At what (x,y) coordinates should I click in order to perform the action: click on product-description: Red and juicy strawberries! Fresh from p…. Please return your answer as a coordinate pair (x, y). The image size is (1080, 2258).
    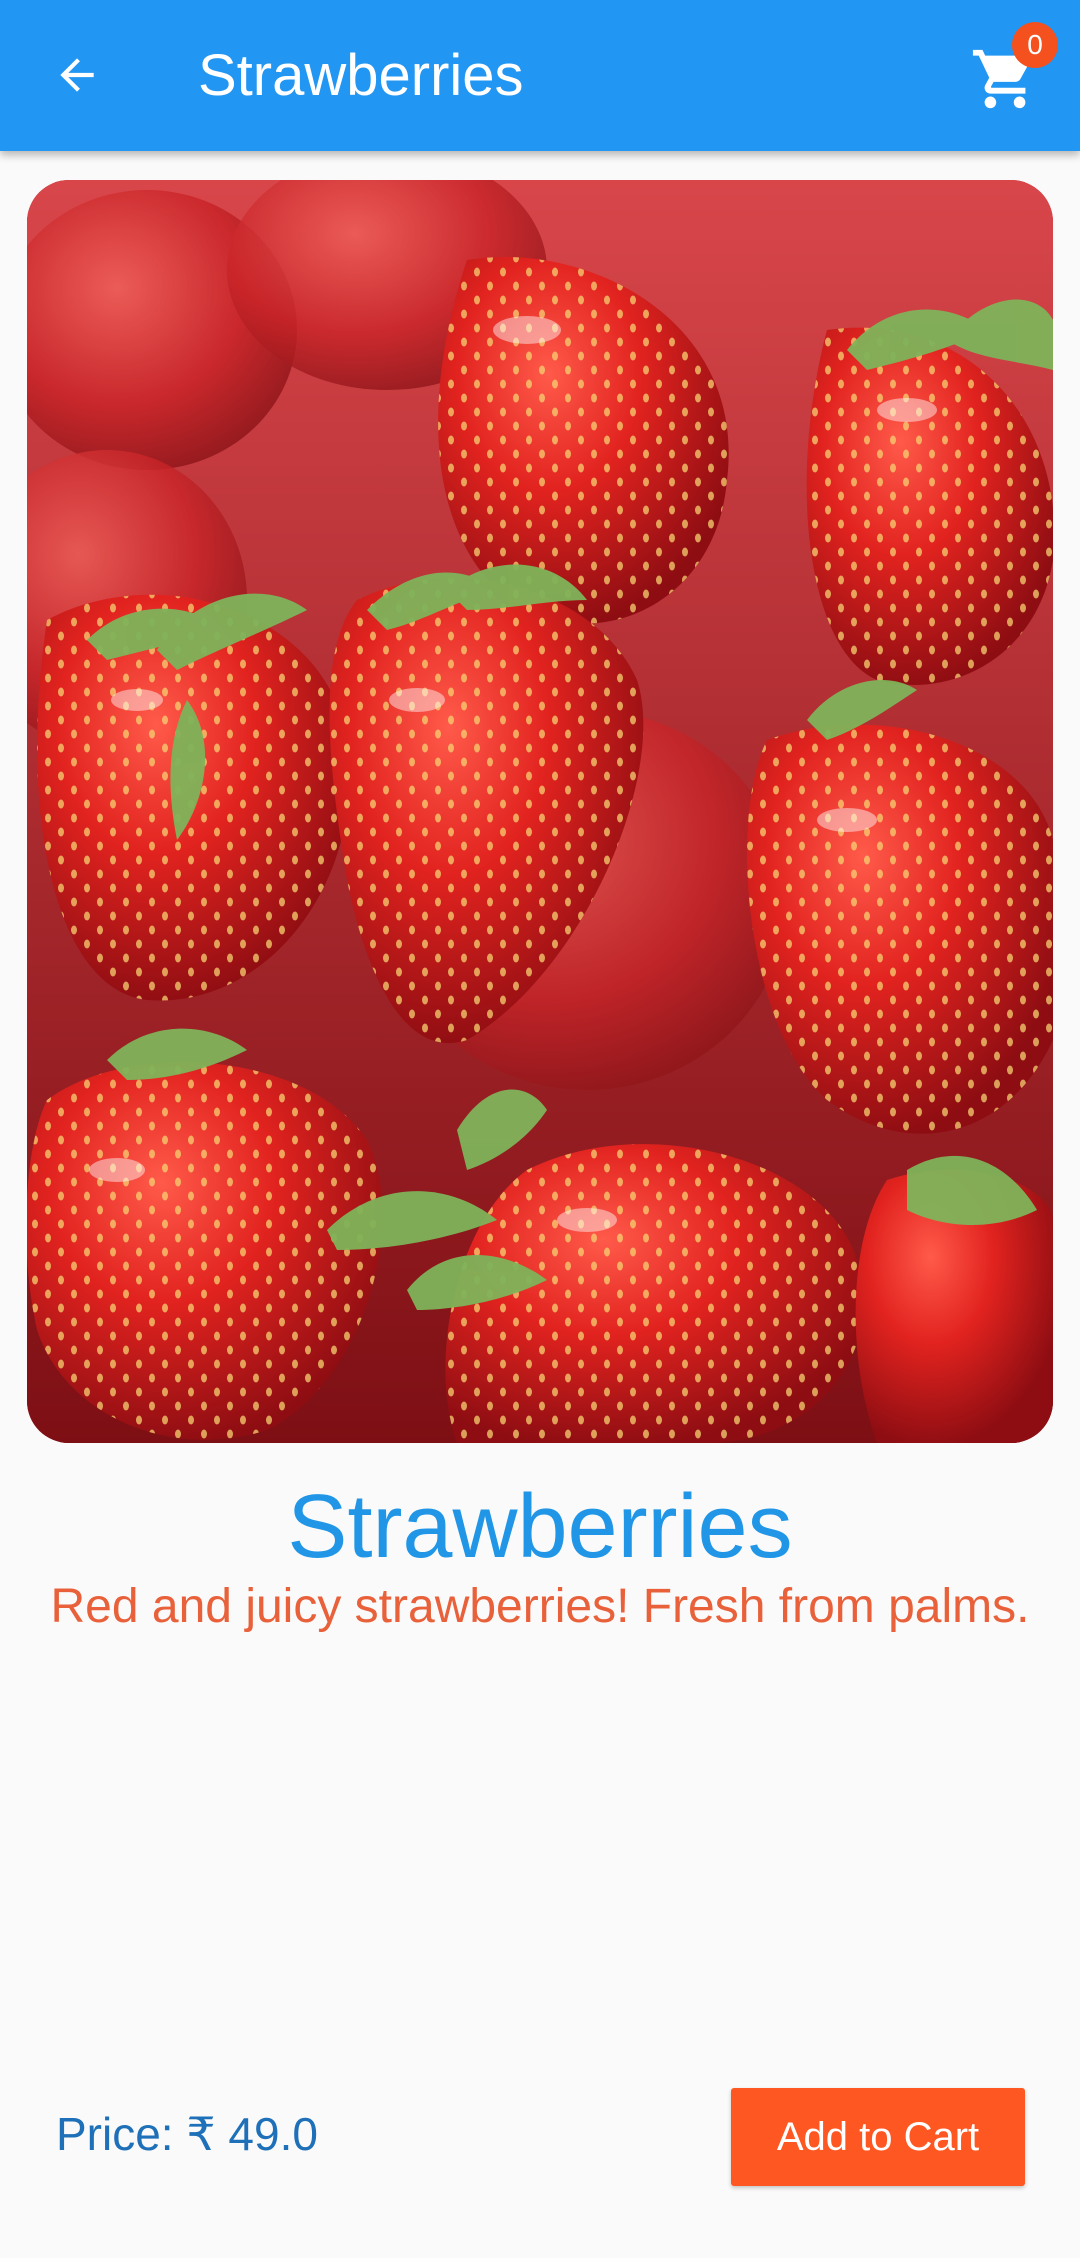
    Looking at the image, I should click on (540, 1606).